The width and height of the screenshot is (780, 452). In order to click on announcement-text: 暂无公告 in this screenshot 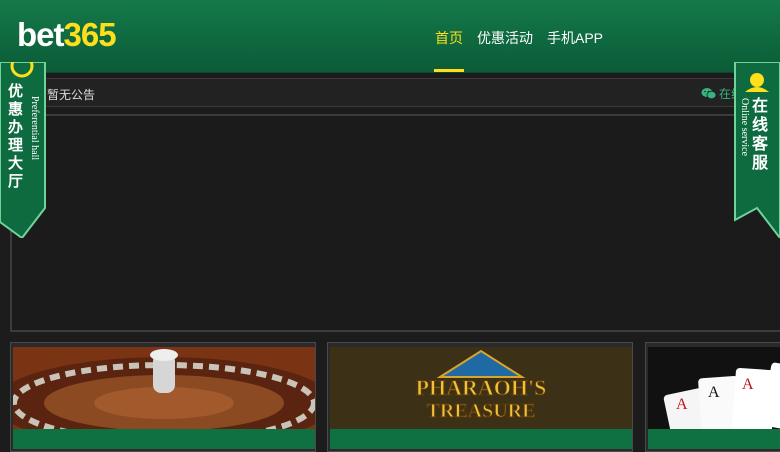, I will do `click(71, 95)`.